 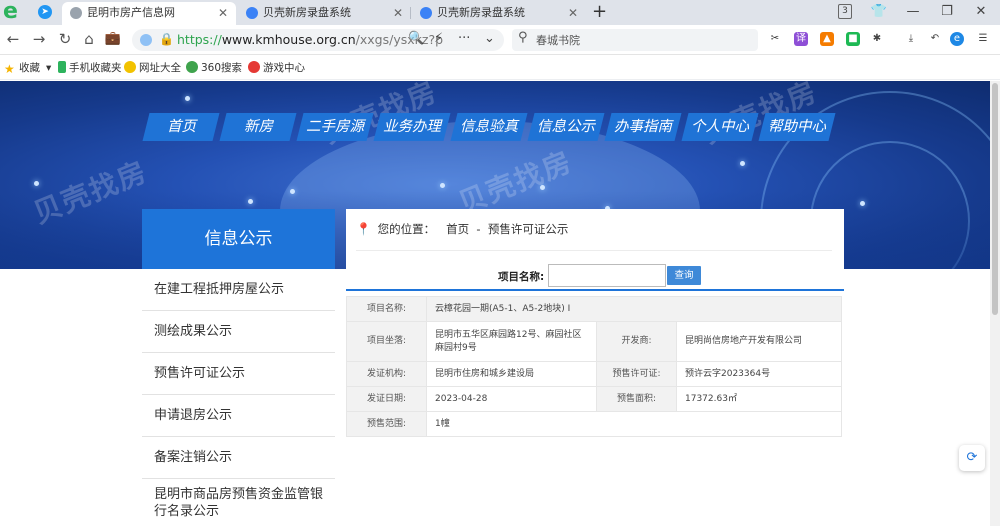 I want to click on cell-label: 预售许可证:, so click(x=636, y=374).